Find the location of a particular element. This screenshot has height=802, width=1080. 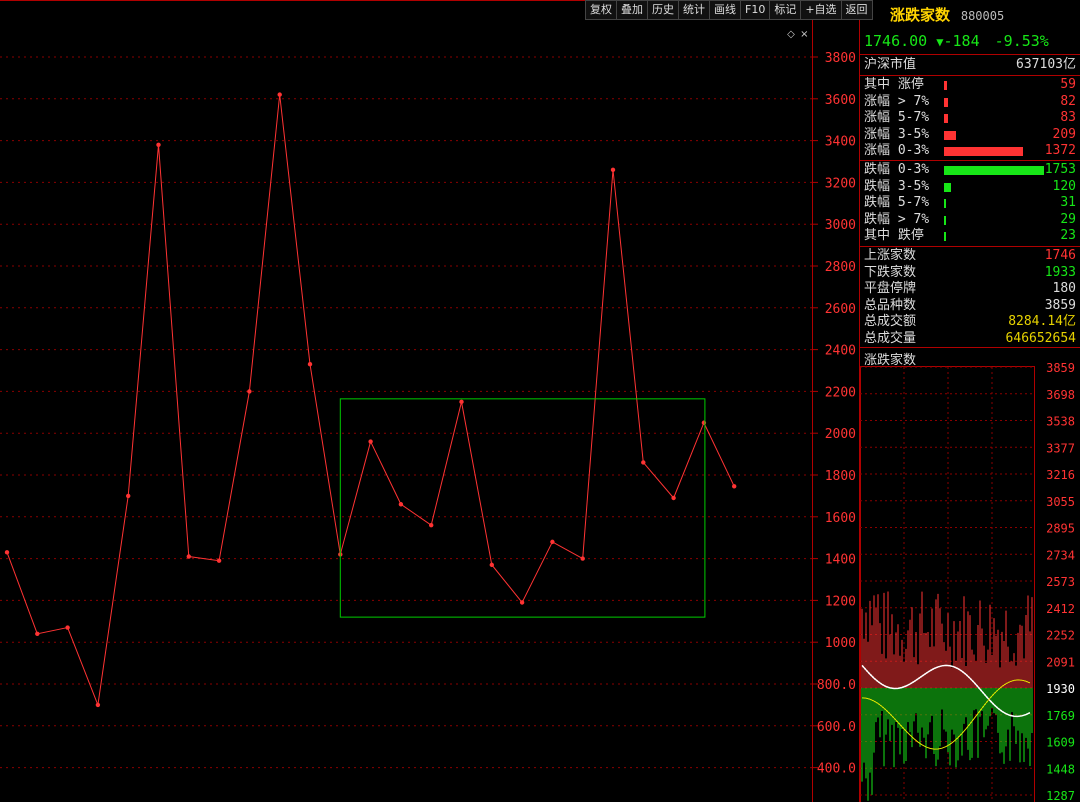

market-cap-row-value: 637103亿 is located at coordinates (1046, 64).